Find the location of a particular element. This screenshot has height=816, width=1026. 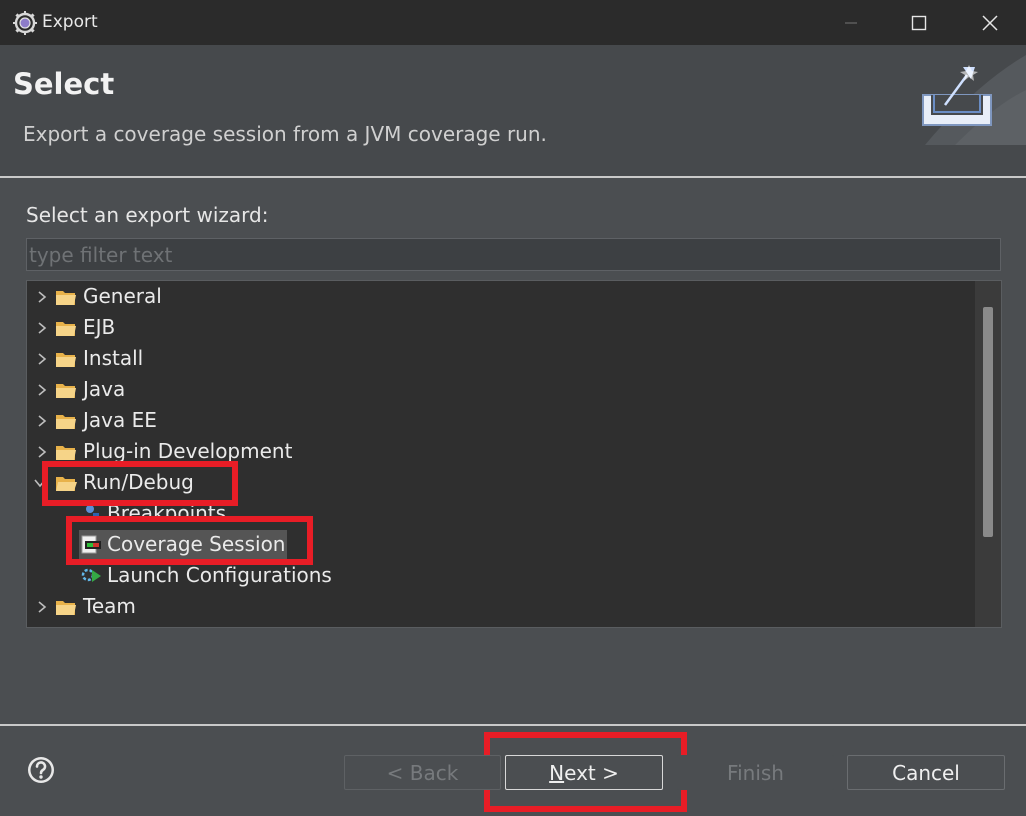

minimize-button is located at coordinates (851, 22).